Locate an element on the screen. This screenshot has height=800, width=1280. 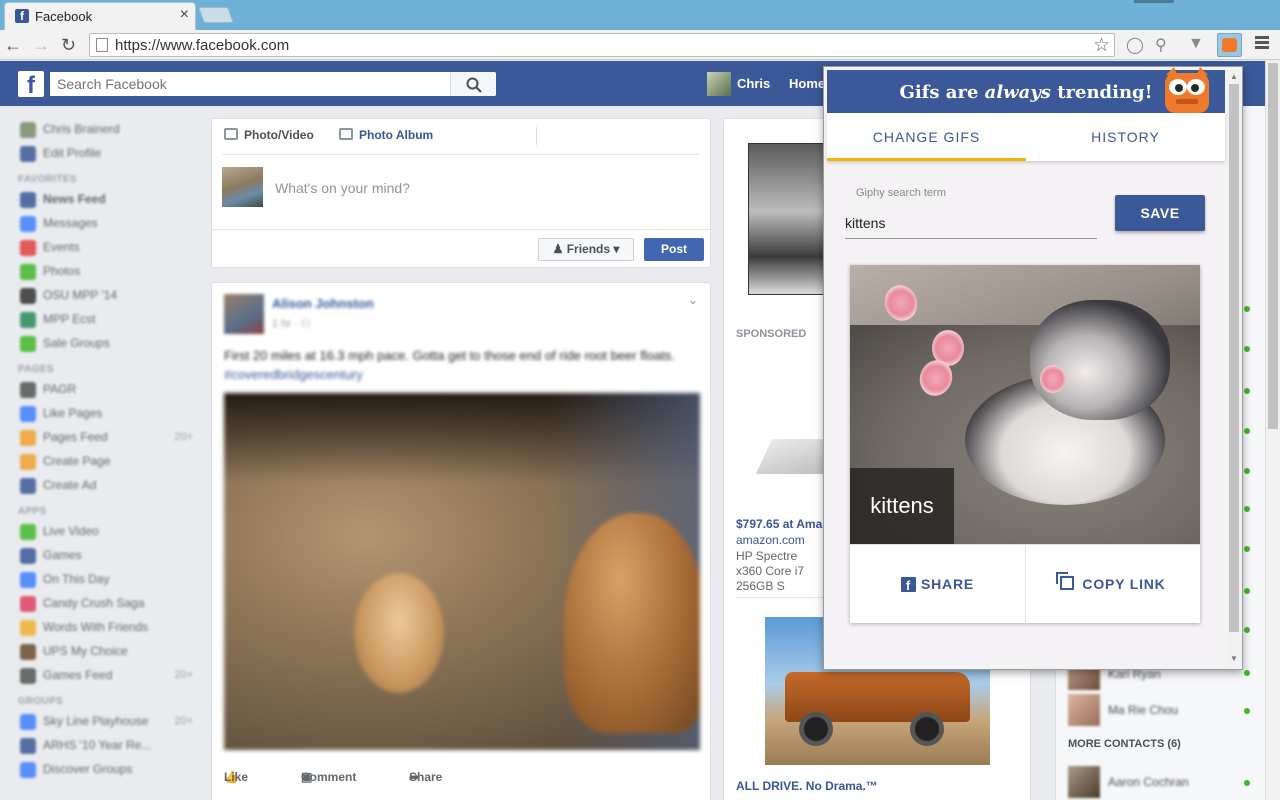
status-input: What's on your mind? is located at coordinates (342, 188).